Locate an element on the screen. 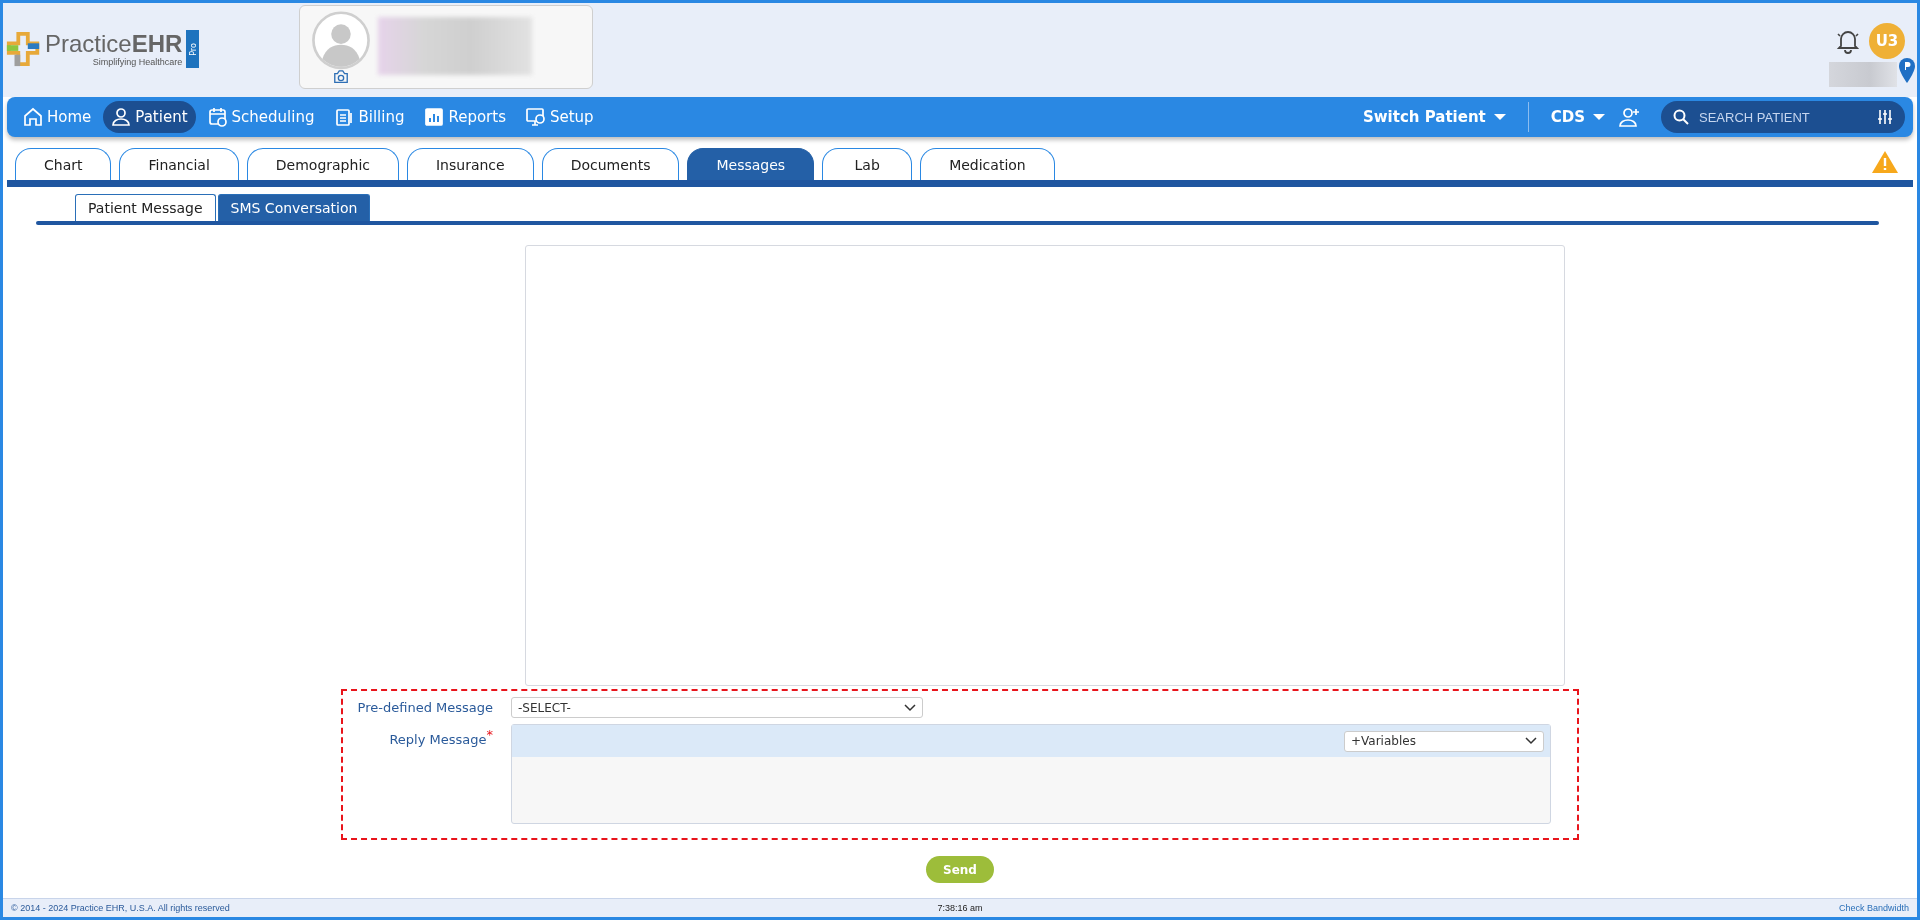  nav-item: Home is located at coordinates (57, 117).